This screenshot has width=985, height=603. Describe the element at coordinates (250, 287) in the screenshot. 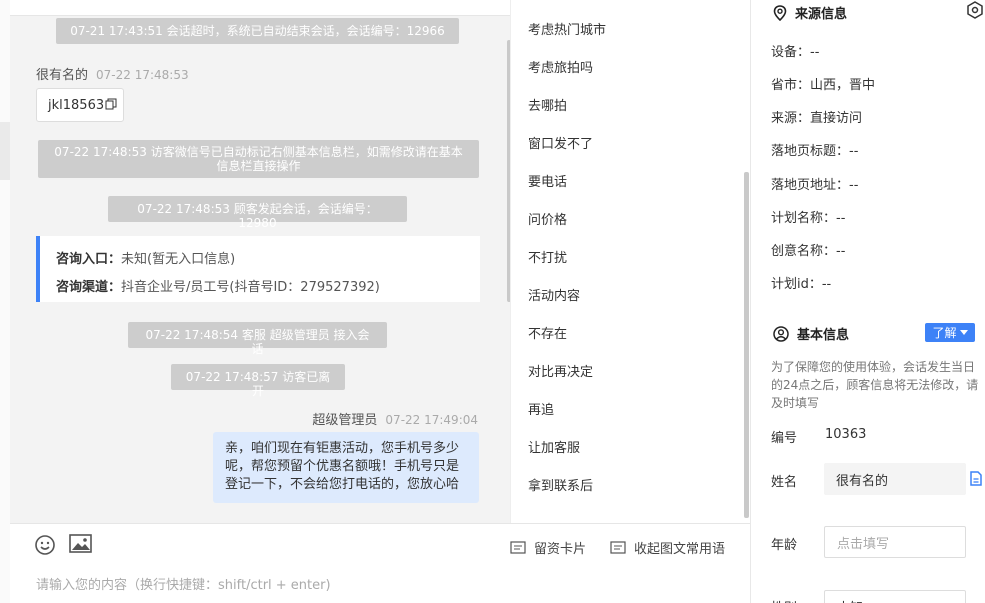

I see `consult-channel-value: 抖音企业号/员工号(抖音号ID：279527392)` at that location.